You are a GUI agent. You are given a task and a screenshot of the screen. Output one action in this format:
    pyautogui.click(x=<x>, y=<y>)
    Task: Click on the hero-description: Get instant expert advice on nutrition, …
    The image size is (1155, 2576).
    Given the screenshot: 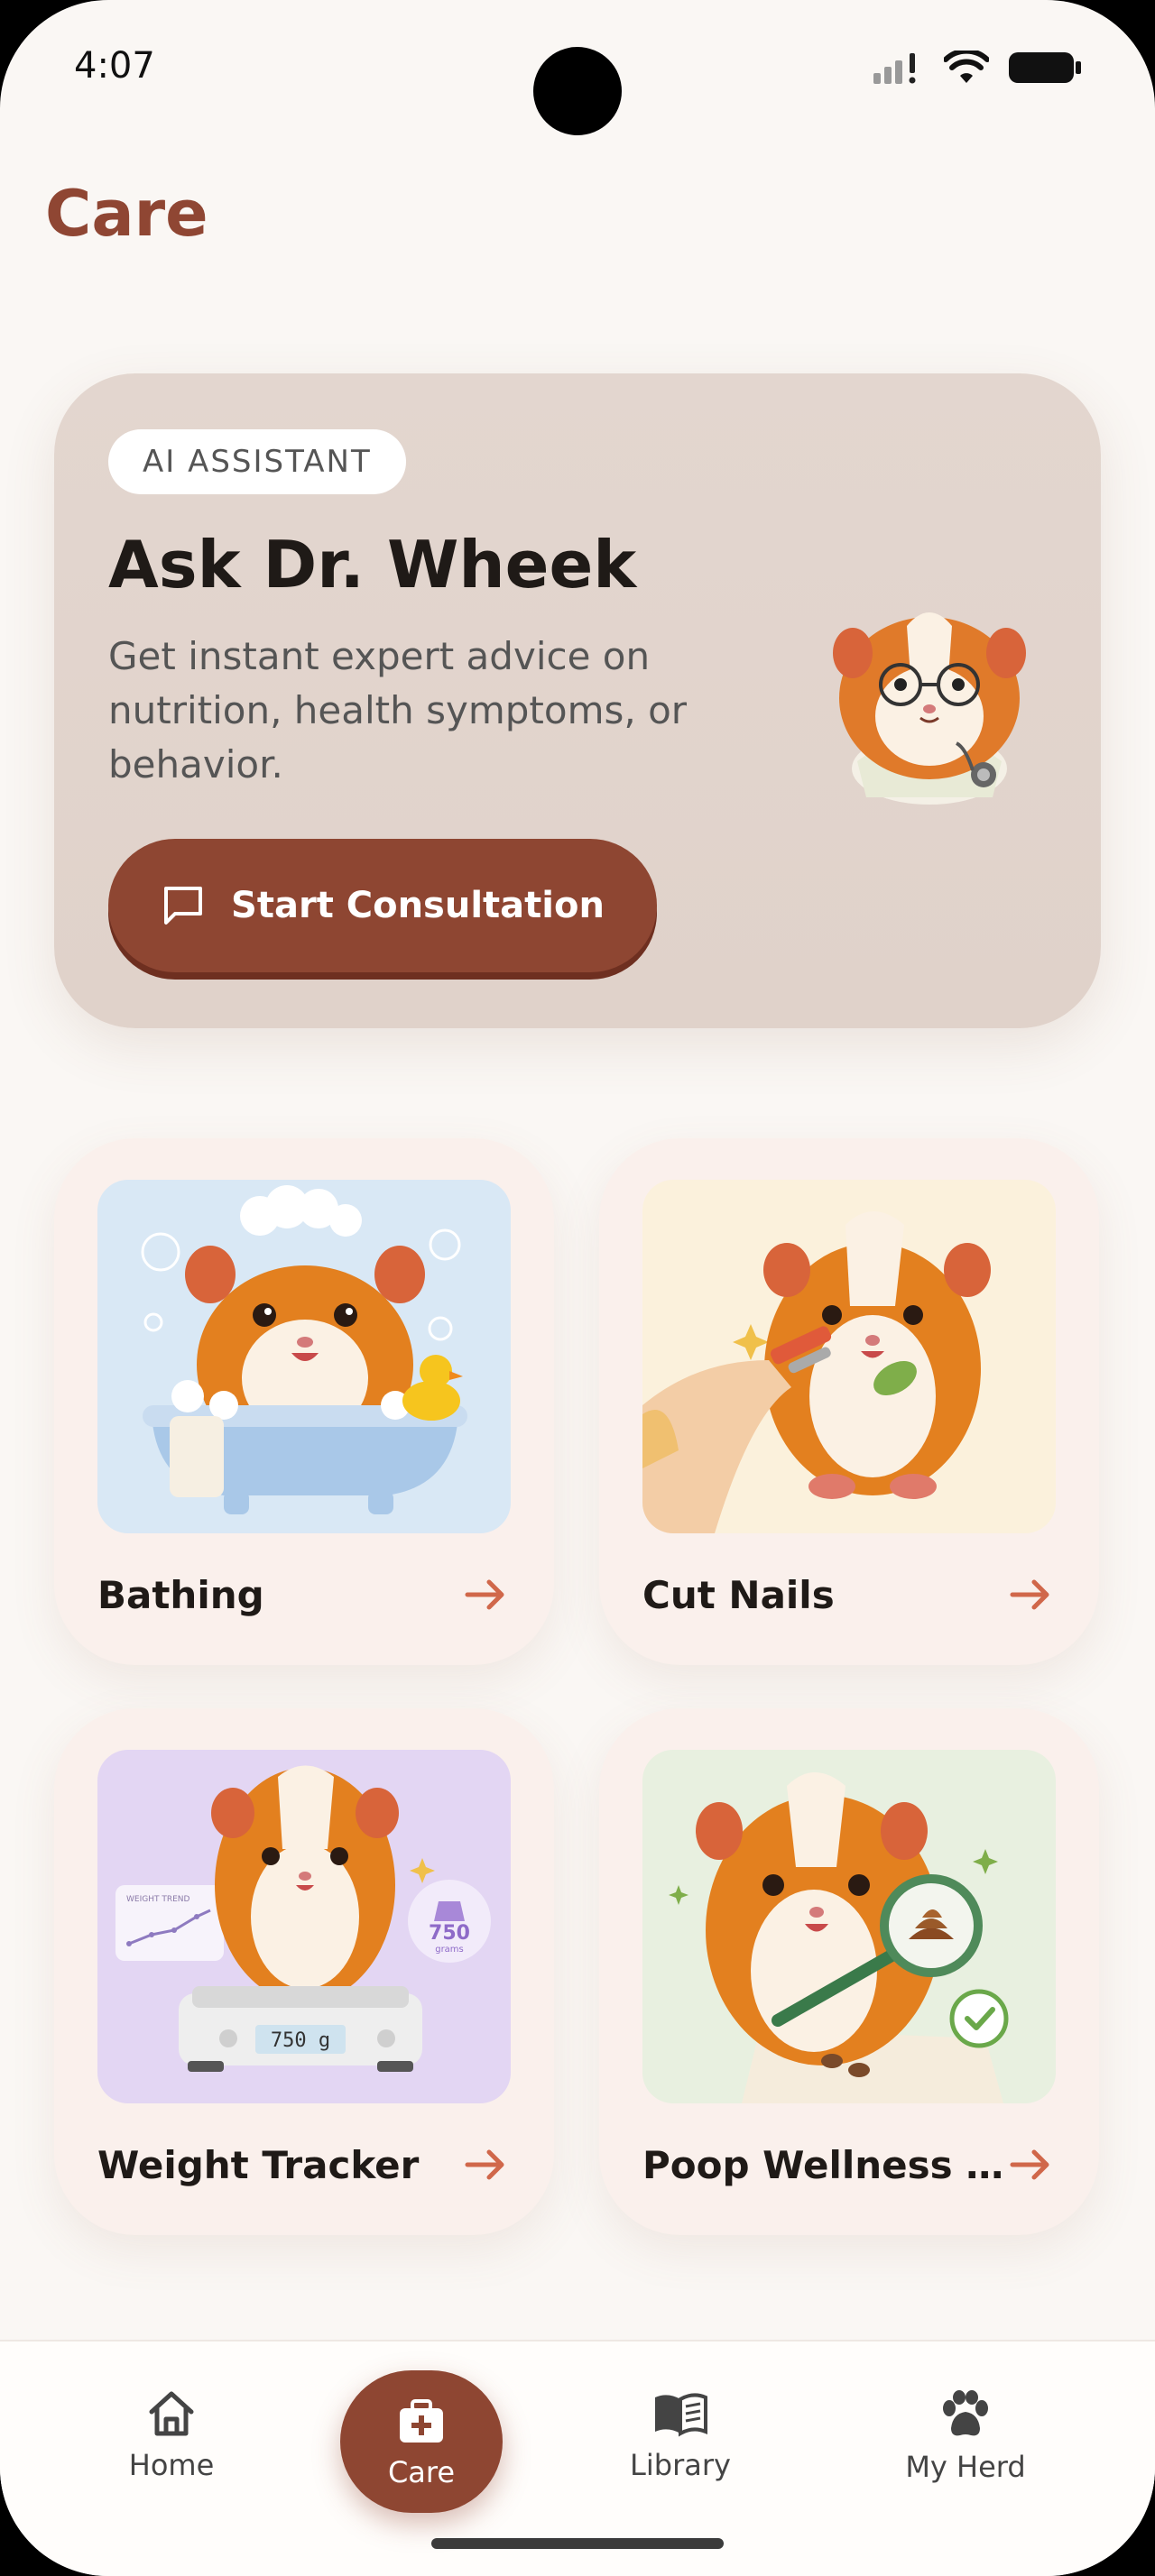 What is the action you would take?
    pyautogui.click(x=398, y=710)
    